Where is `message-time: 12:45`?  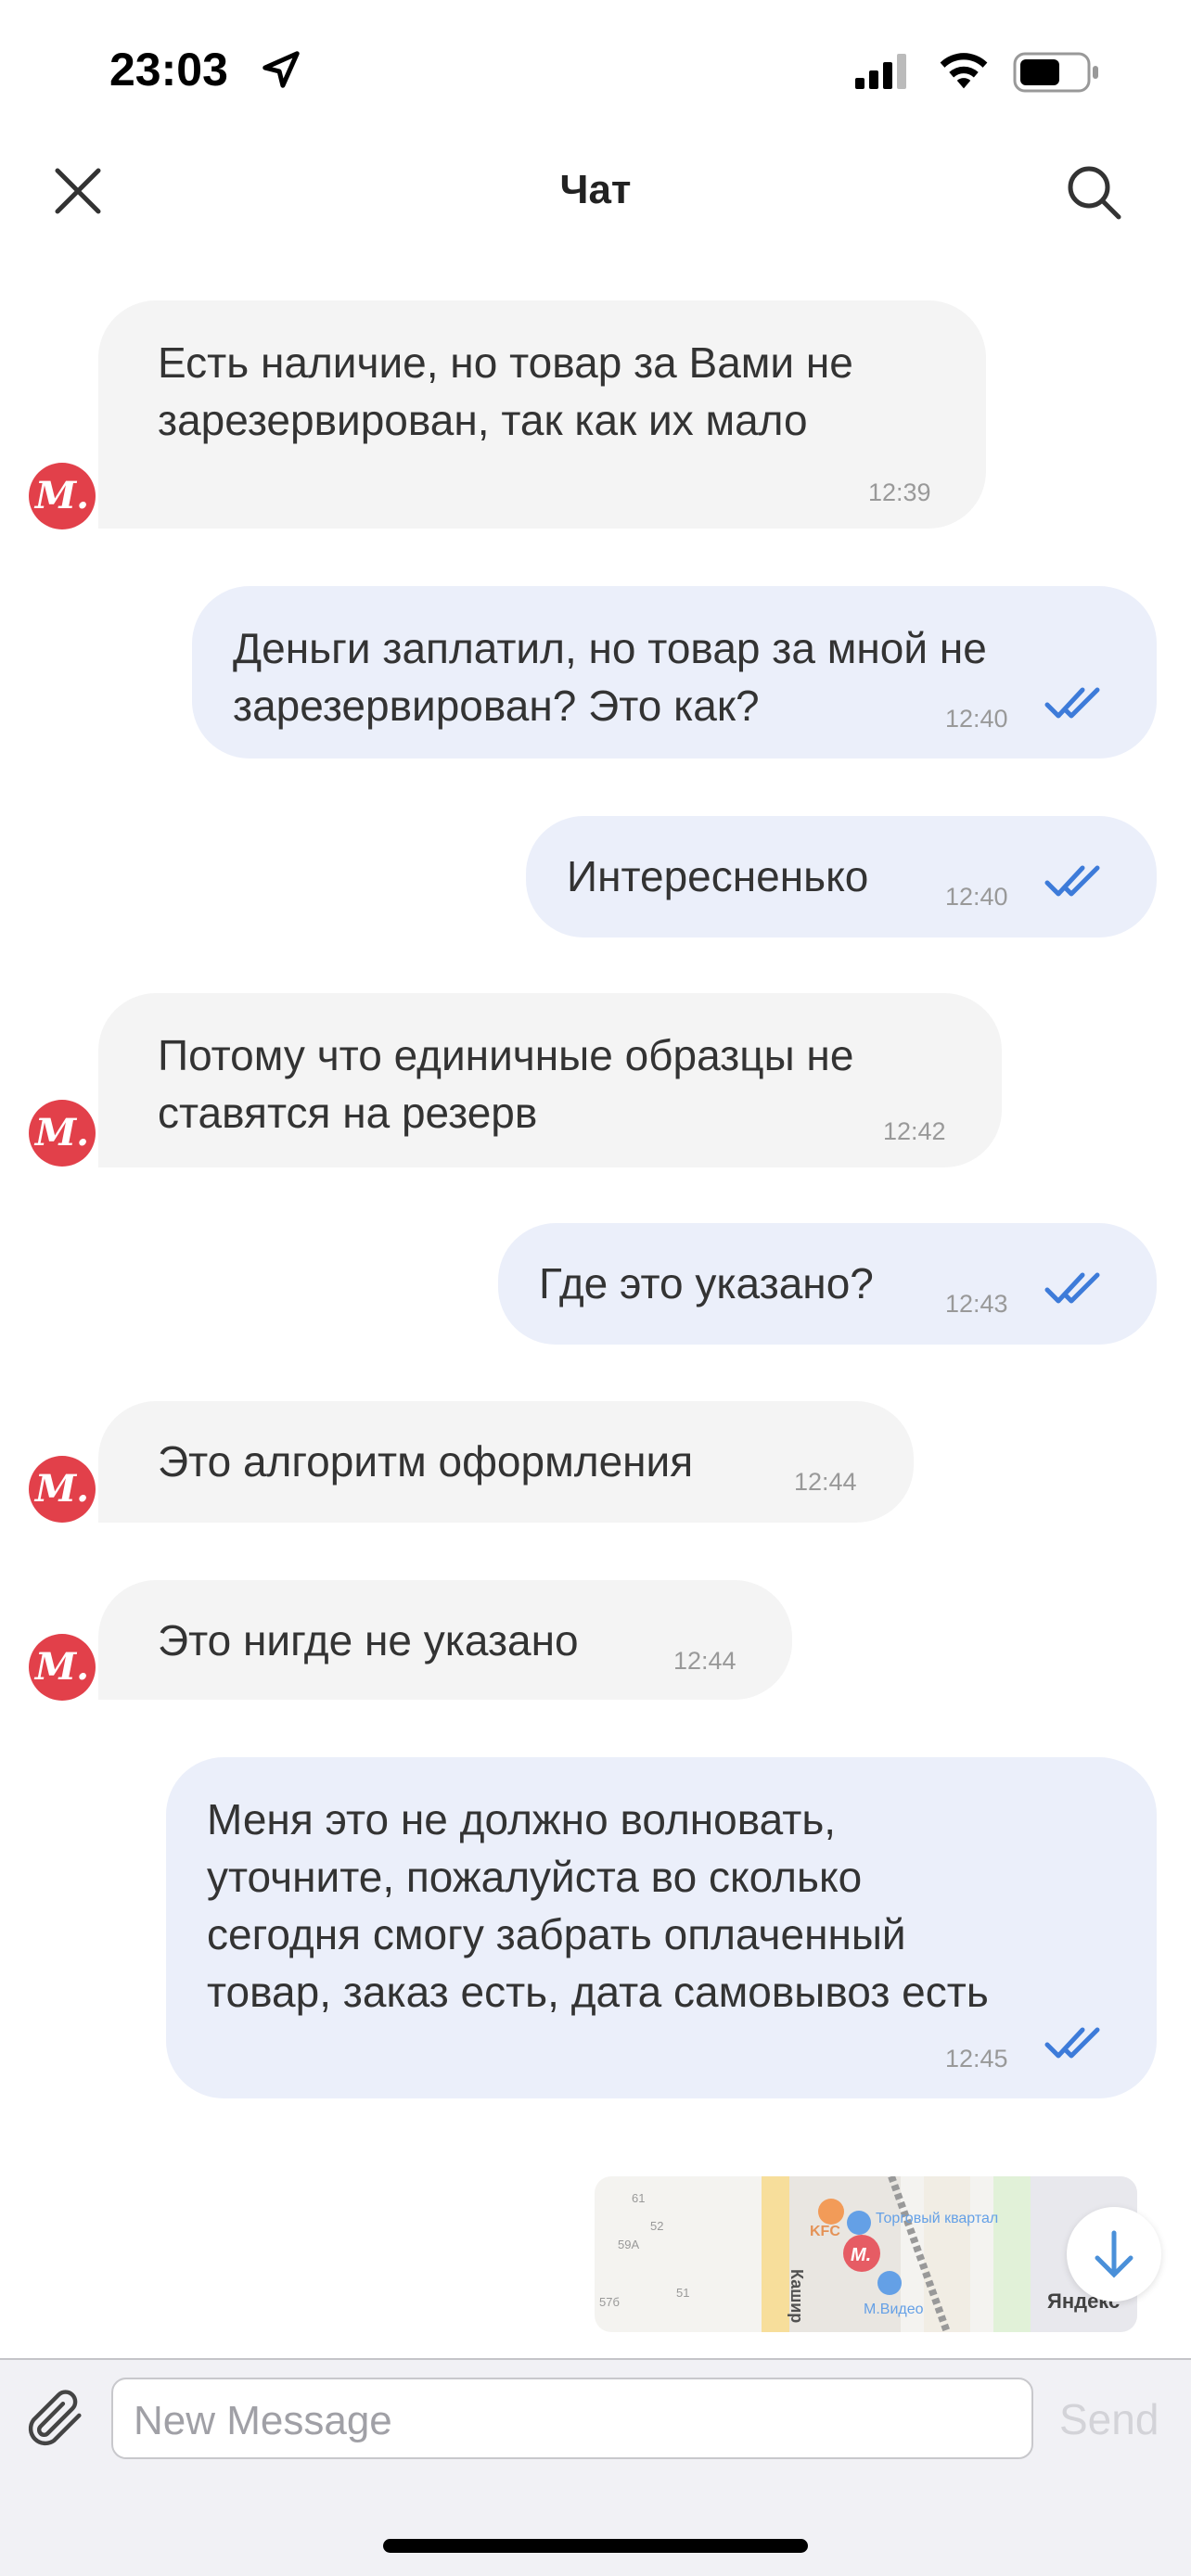
message-time: 12:45 is located at coordinates (977, 2058).